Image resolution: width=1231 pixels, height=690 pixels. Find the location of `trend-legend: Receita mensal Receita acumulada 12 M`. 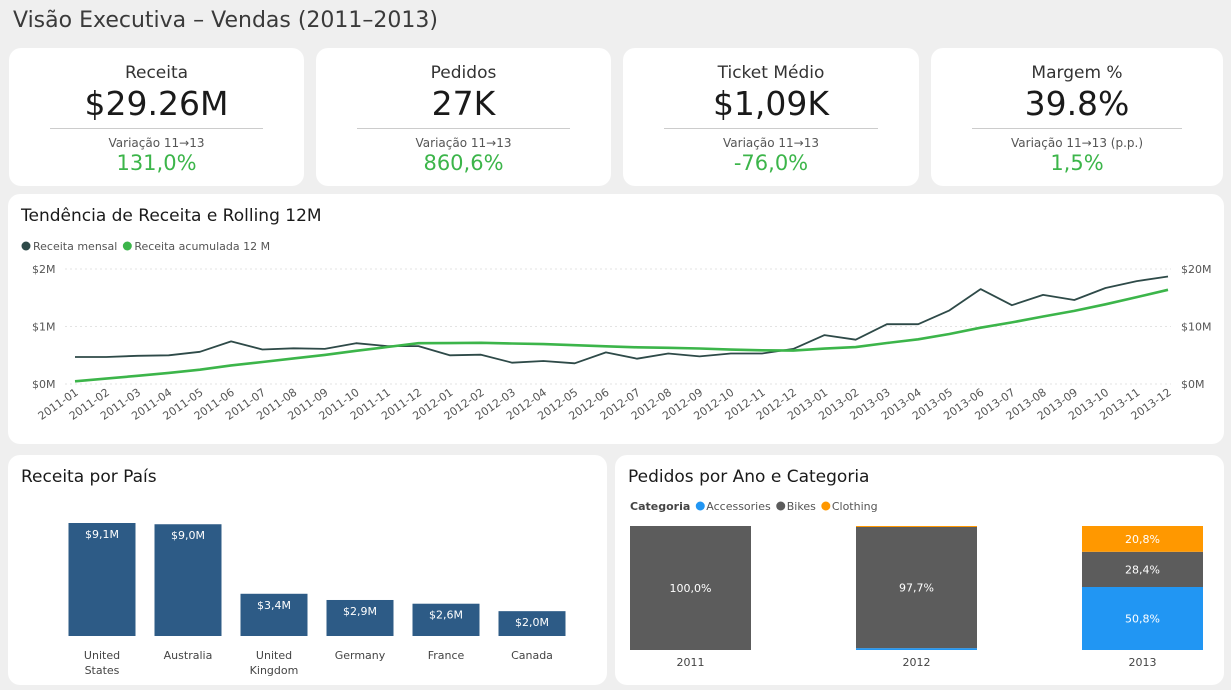

trend-legend: Receita mensal Receita acumulada 12 M is located at coordinates (145, 246).